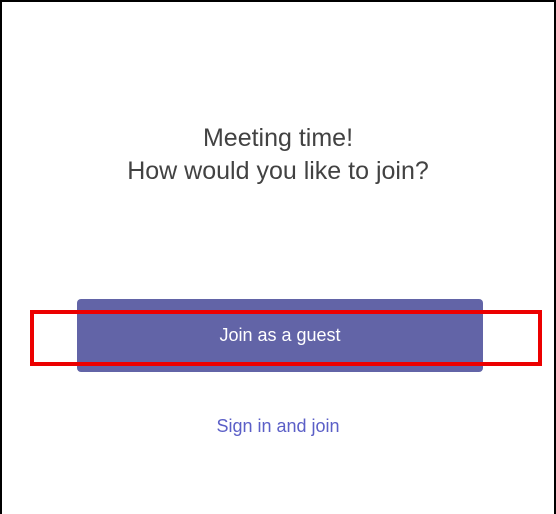  What do you see at coordinates (278, 138) in the screenshot?
I see `prompt-title: Meeting time!` at bounding box center [278, 138].